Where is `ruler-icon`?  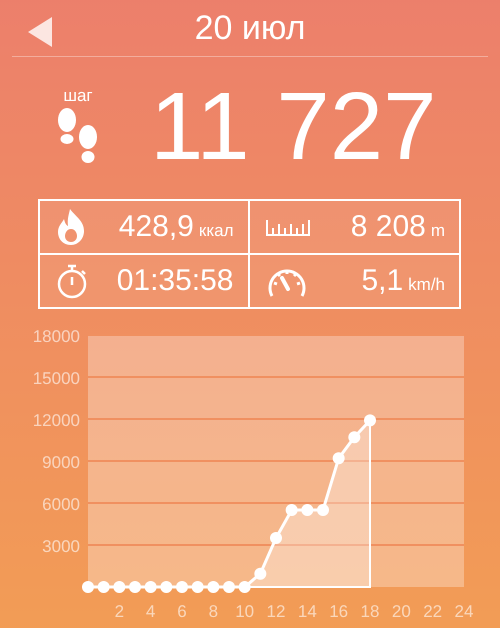 ruler-icon is located at coordinates (288, 227).